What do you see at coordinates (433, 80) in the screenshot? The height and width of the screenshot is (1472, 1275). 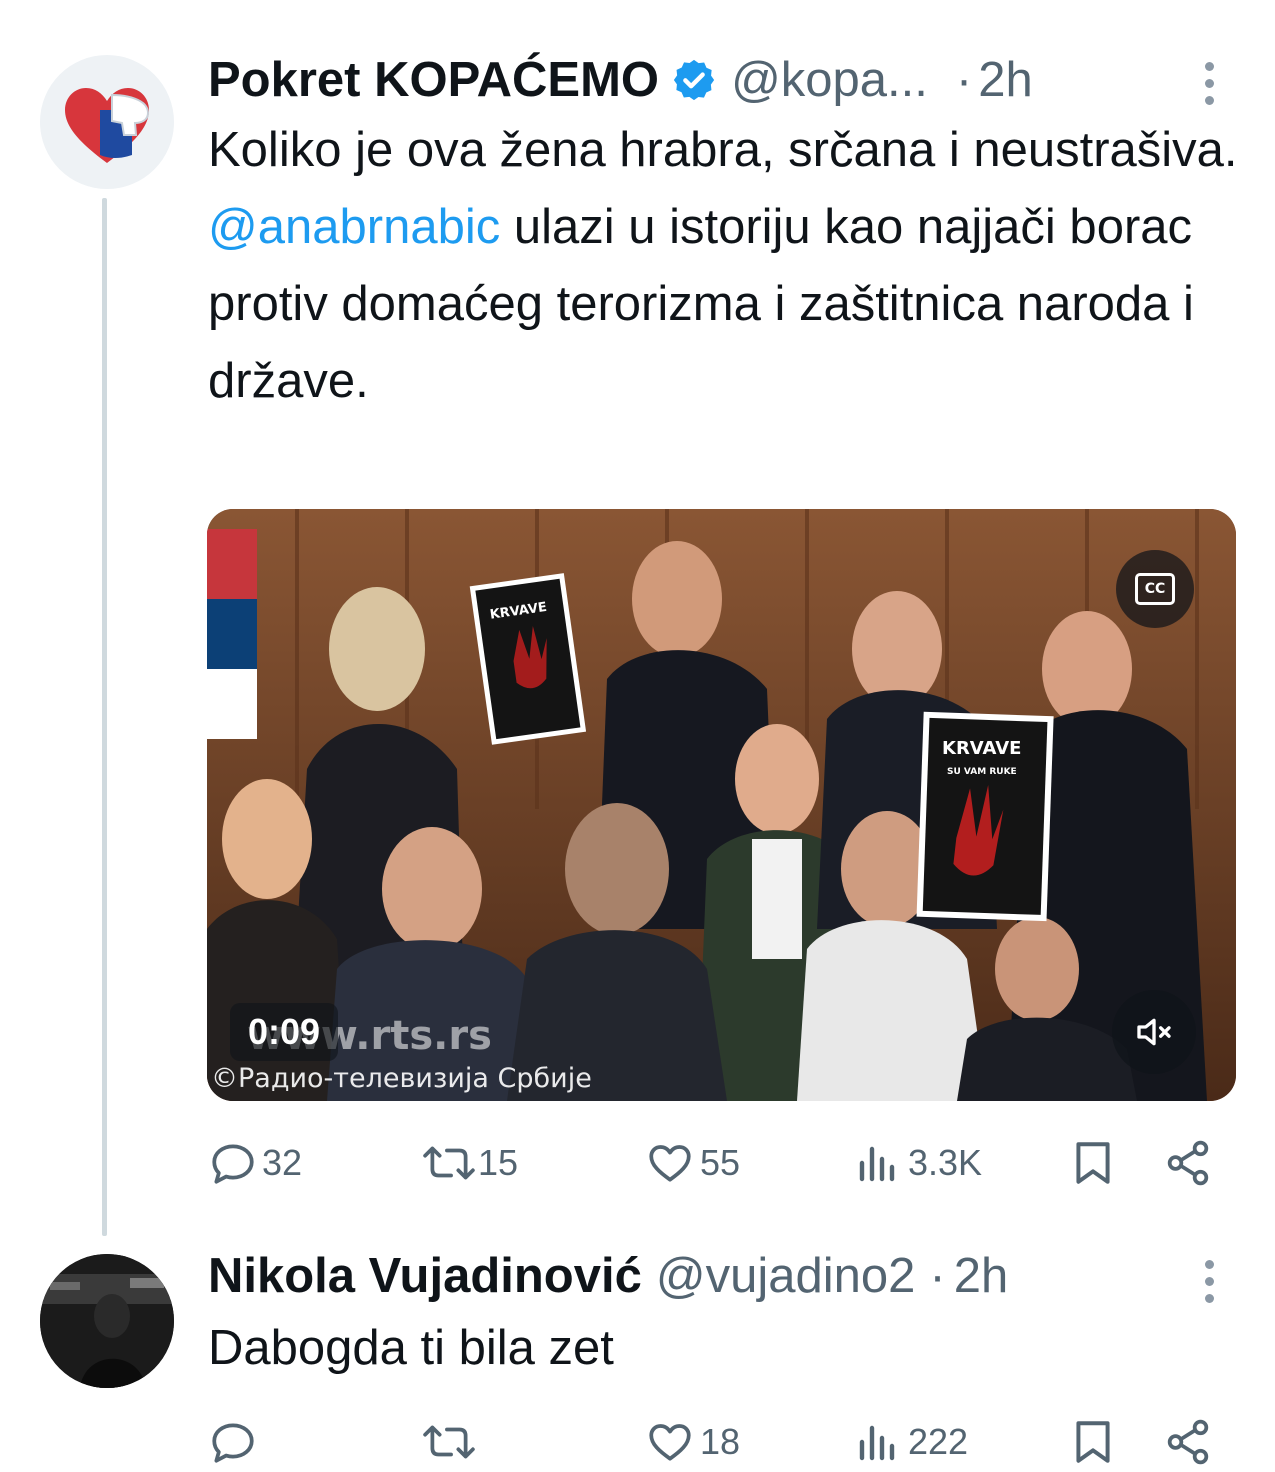 I see `author-name: Pokret KOPAĆEMO` at bounding box center [433, 80].